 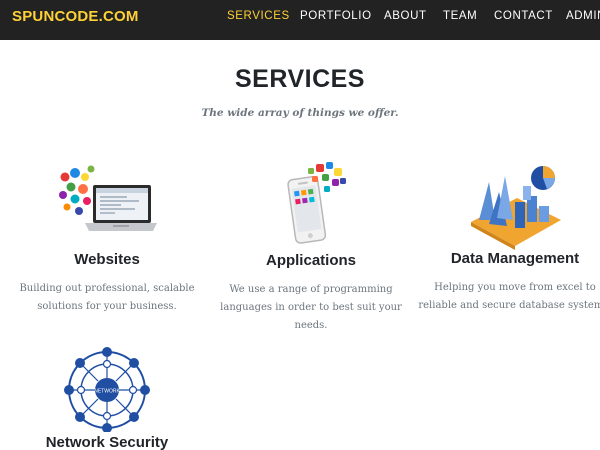 What do you see at coordinates (108, 198) in the screenshot?
I see `laptop-icon` at bounding box center [108, 198].